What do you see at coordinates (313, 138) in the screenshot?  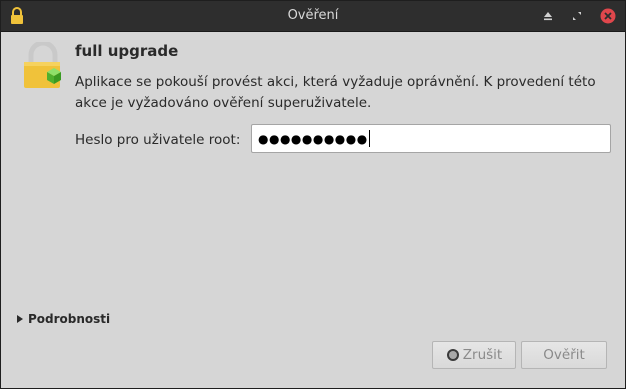 I see `password-dots: ●●●●●●●●●●` at bounding box center [313, 138].